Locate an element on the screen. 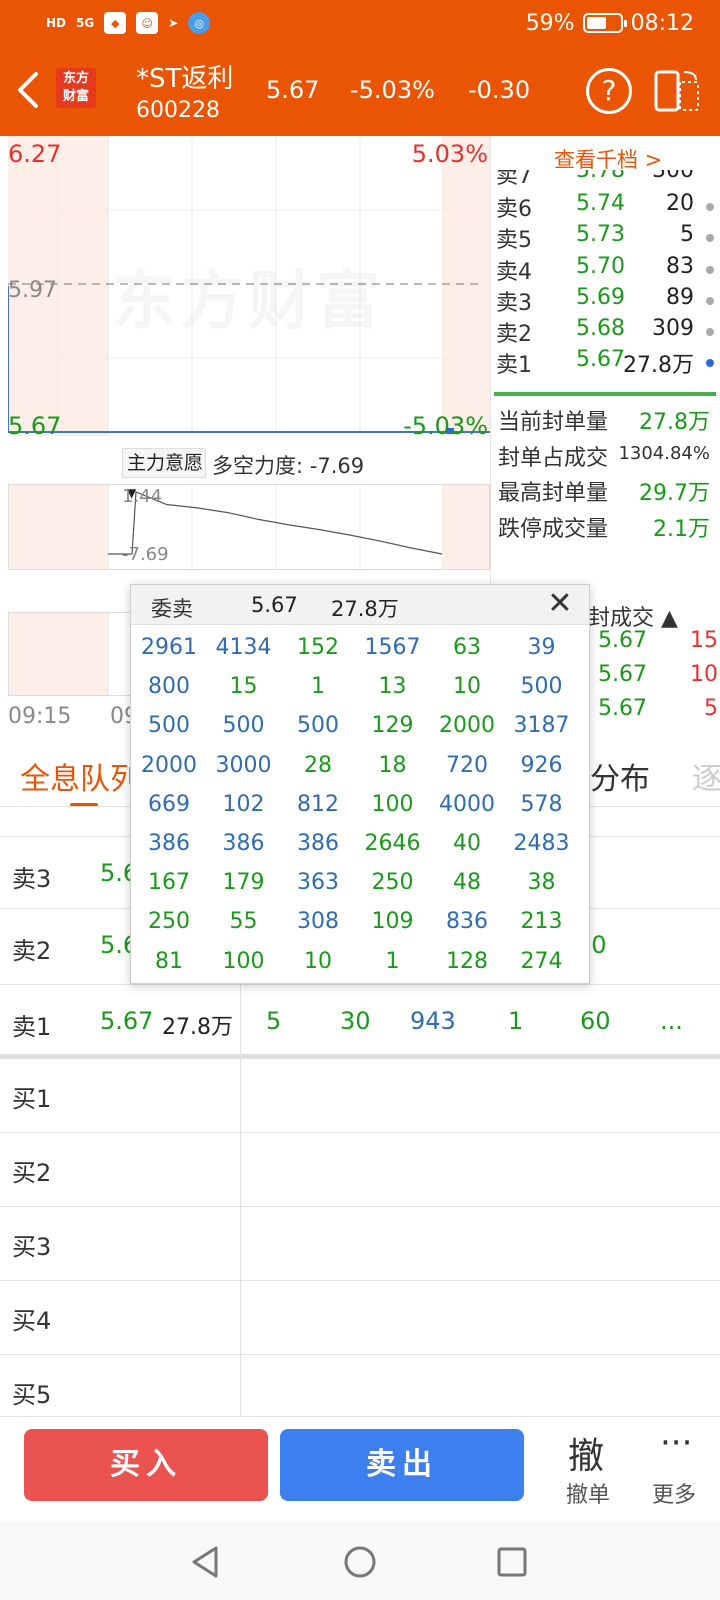  ask-price: 5.69 is located at coordinates (600, 297).